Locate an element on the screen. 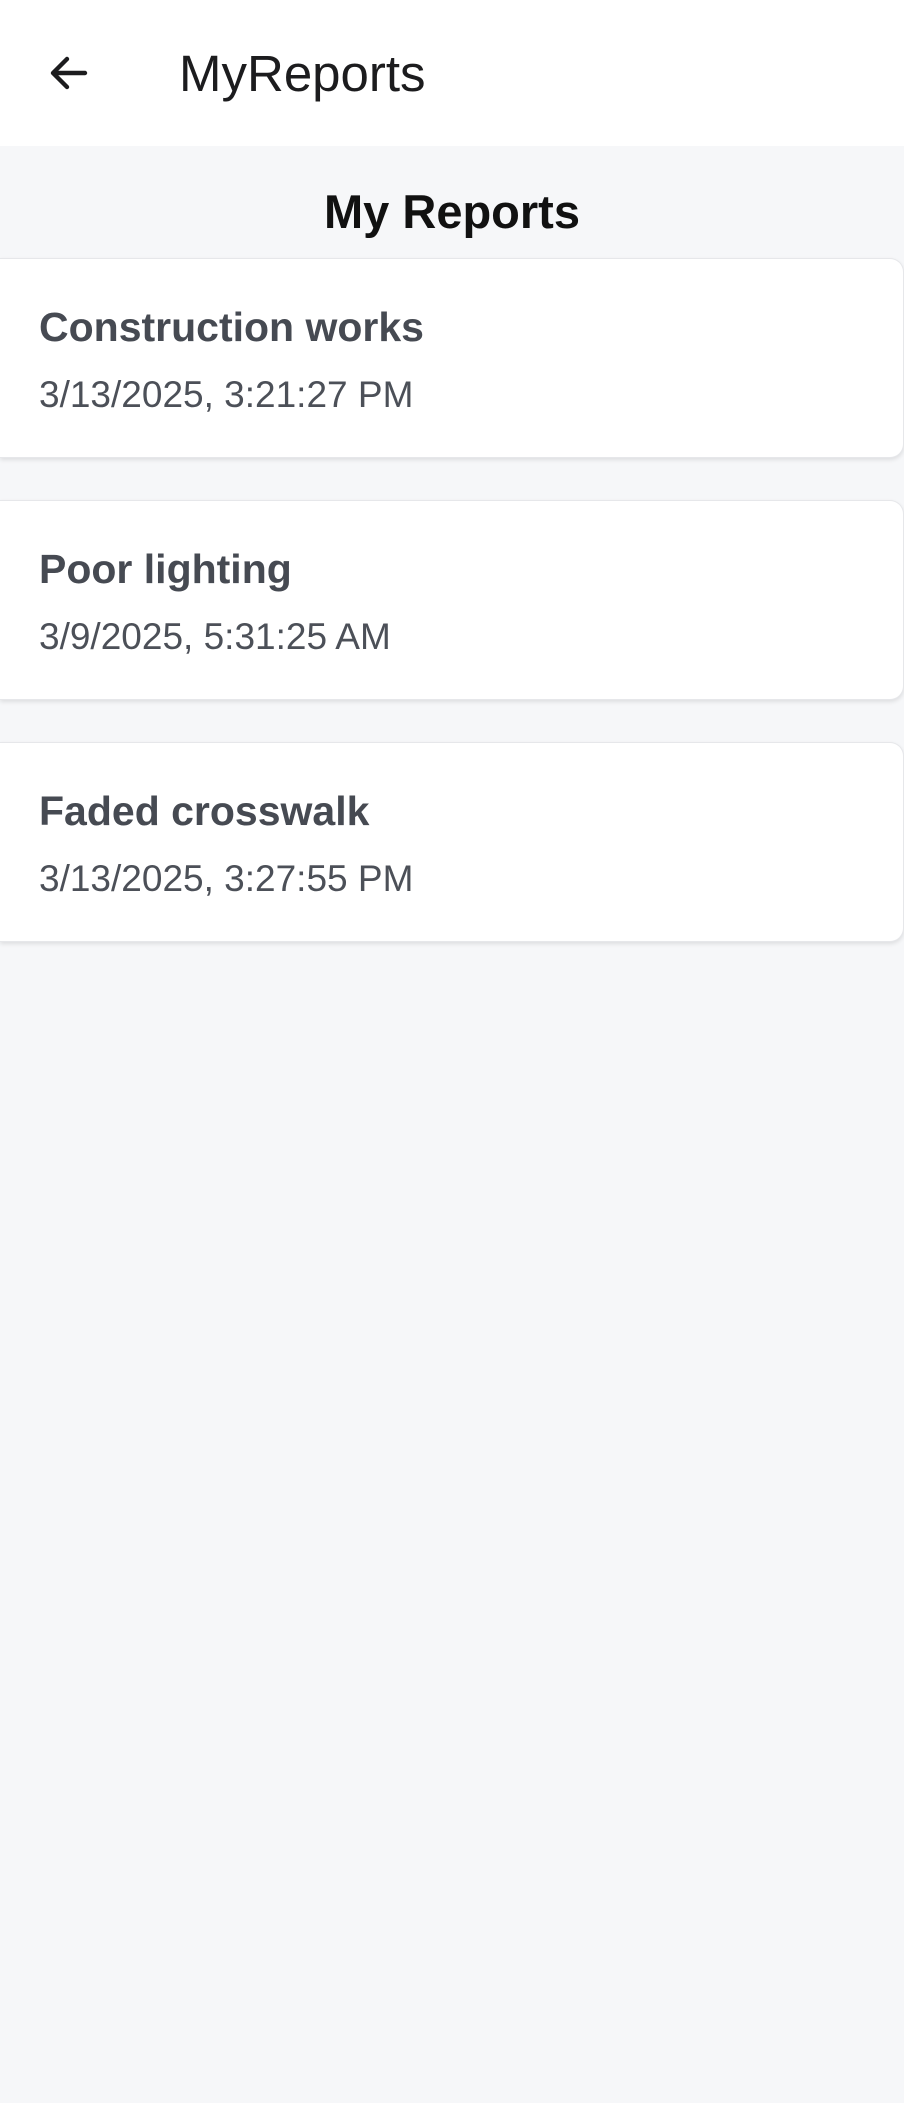 The height and width of the screenshot is (2103, 904). report-card: Poor lighting 3/9/2025, 5:31:25 AM is located at coordinates (452, 600).